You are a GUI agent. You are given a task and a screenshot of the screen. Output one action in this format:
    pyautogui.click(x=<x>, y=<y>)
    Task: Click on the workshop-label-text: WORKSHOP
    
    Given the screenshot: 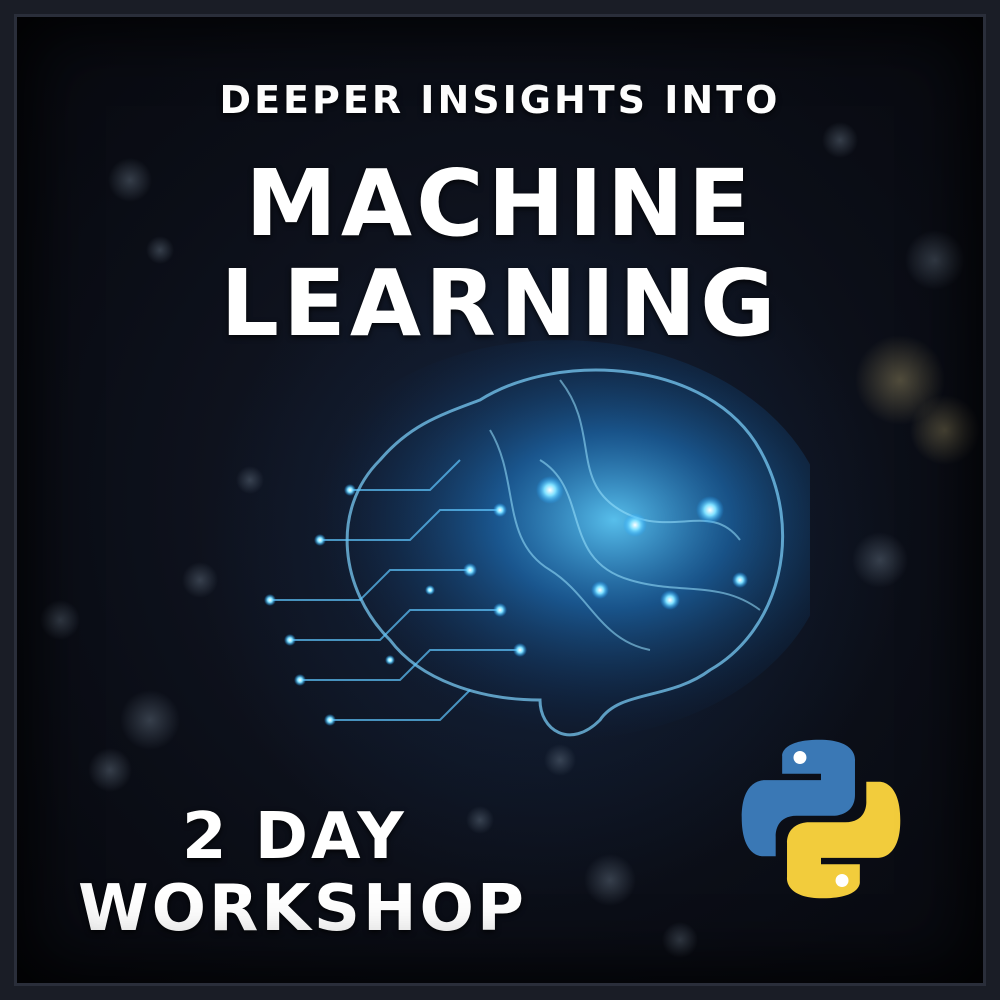 What is the action you would take?
    pyautogui.click(x=302, y=909)
    